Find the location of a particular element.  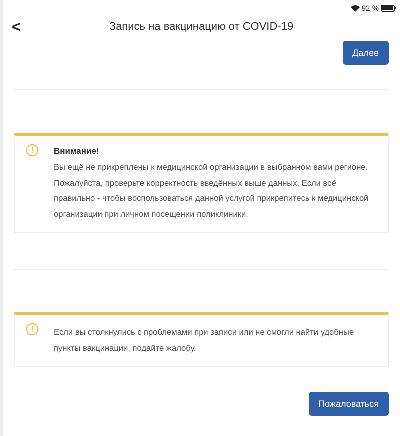

complain-button: Пожаловаться is located at coordinates (348, 404).